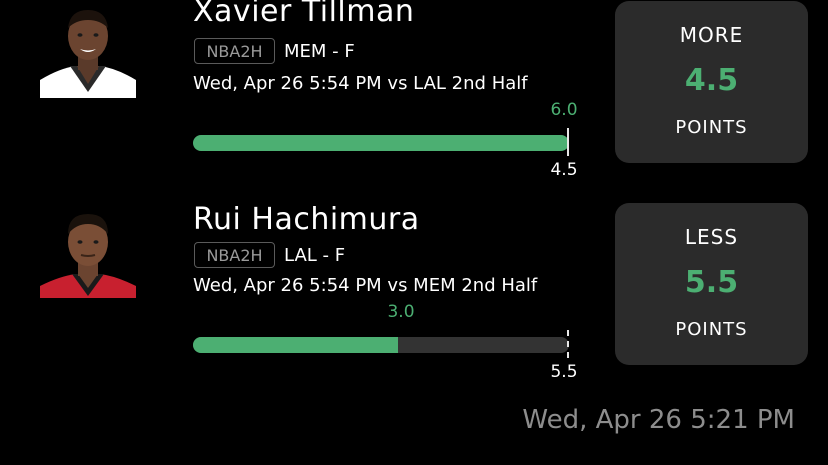 The width and height of the screenshot is (828, 465). Describe the element at coordinates (360, 83) in the screenshot. I see `game-info: Wed, Apr 26 5:54 PM vs LAL 2nd Half` at that location.